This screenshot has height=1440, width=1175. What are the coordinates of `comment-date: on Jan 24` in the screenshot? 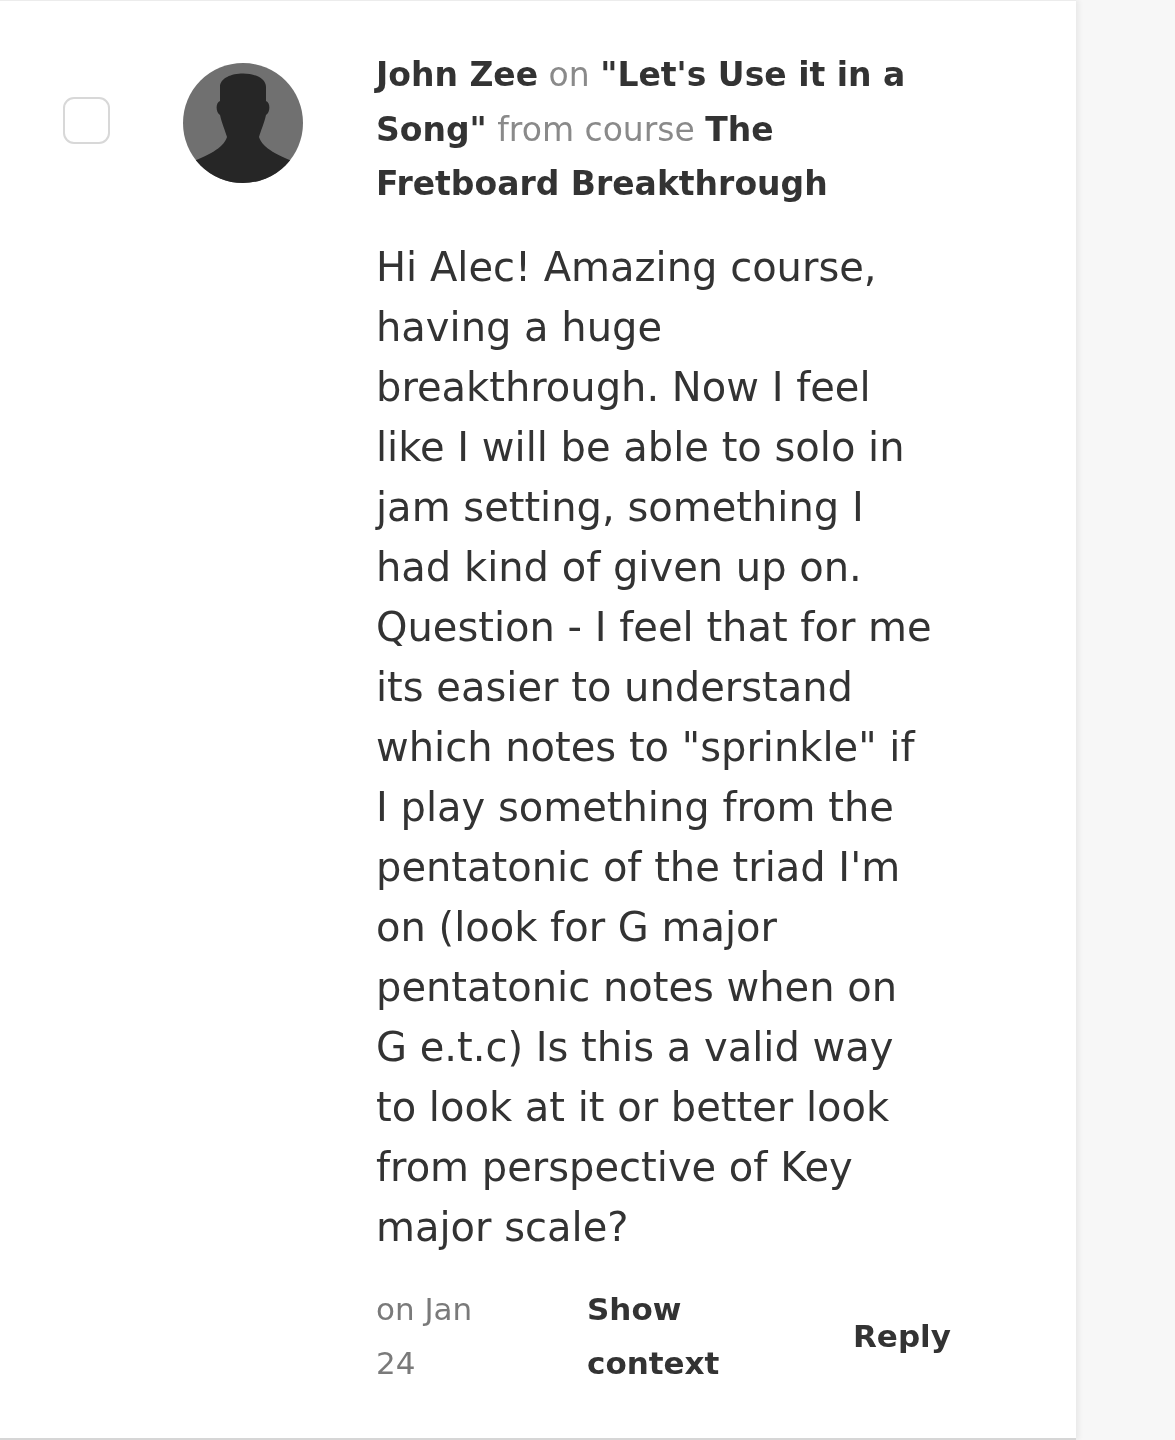 It's located at (425, 1336).